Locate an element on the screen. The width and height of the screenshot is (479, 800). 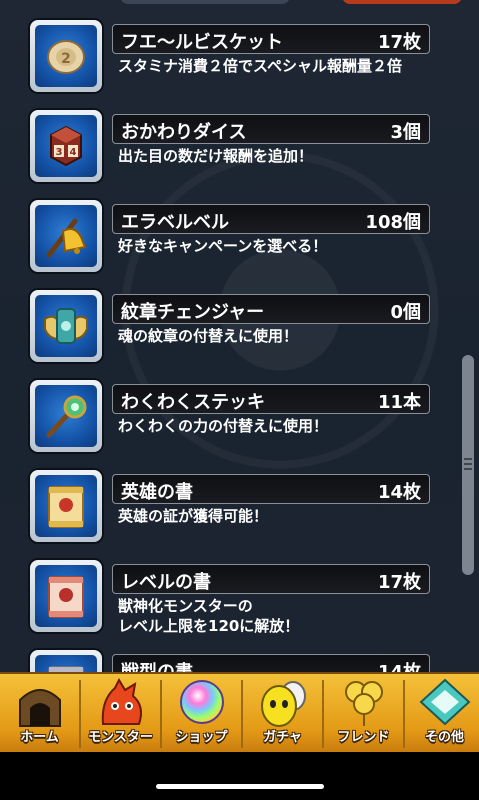
biscuit-icon: 2 is located at coordinates (66, 57).